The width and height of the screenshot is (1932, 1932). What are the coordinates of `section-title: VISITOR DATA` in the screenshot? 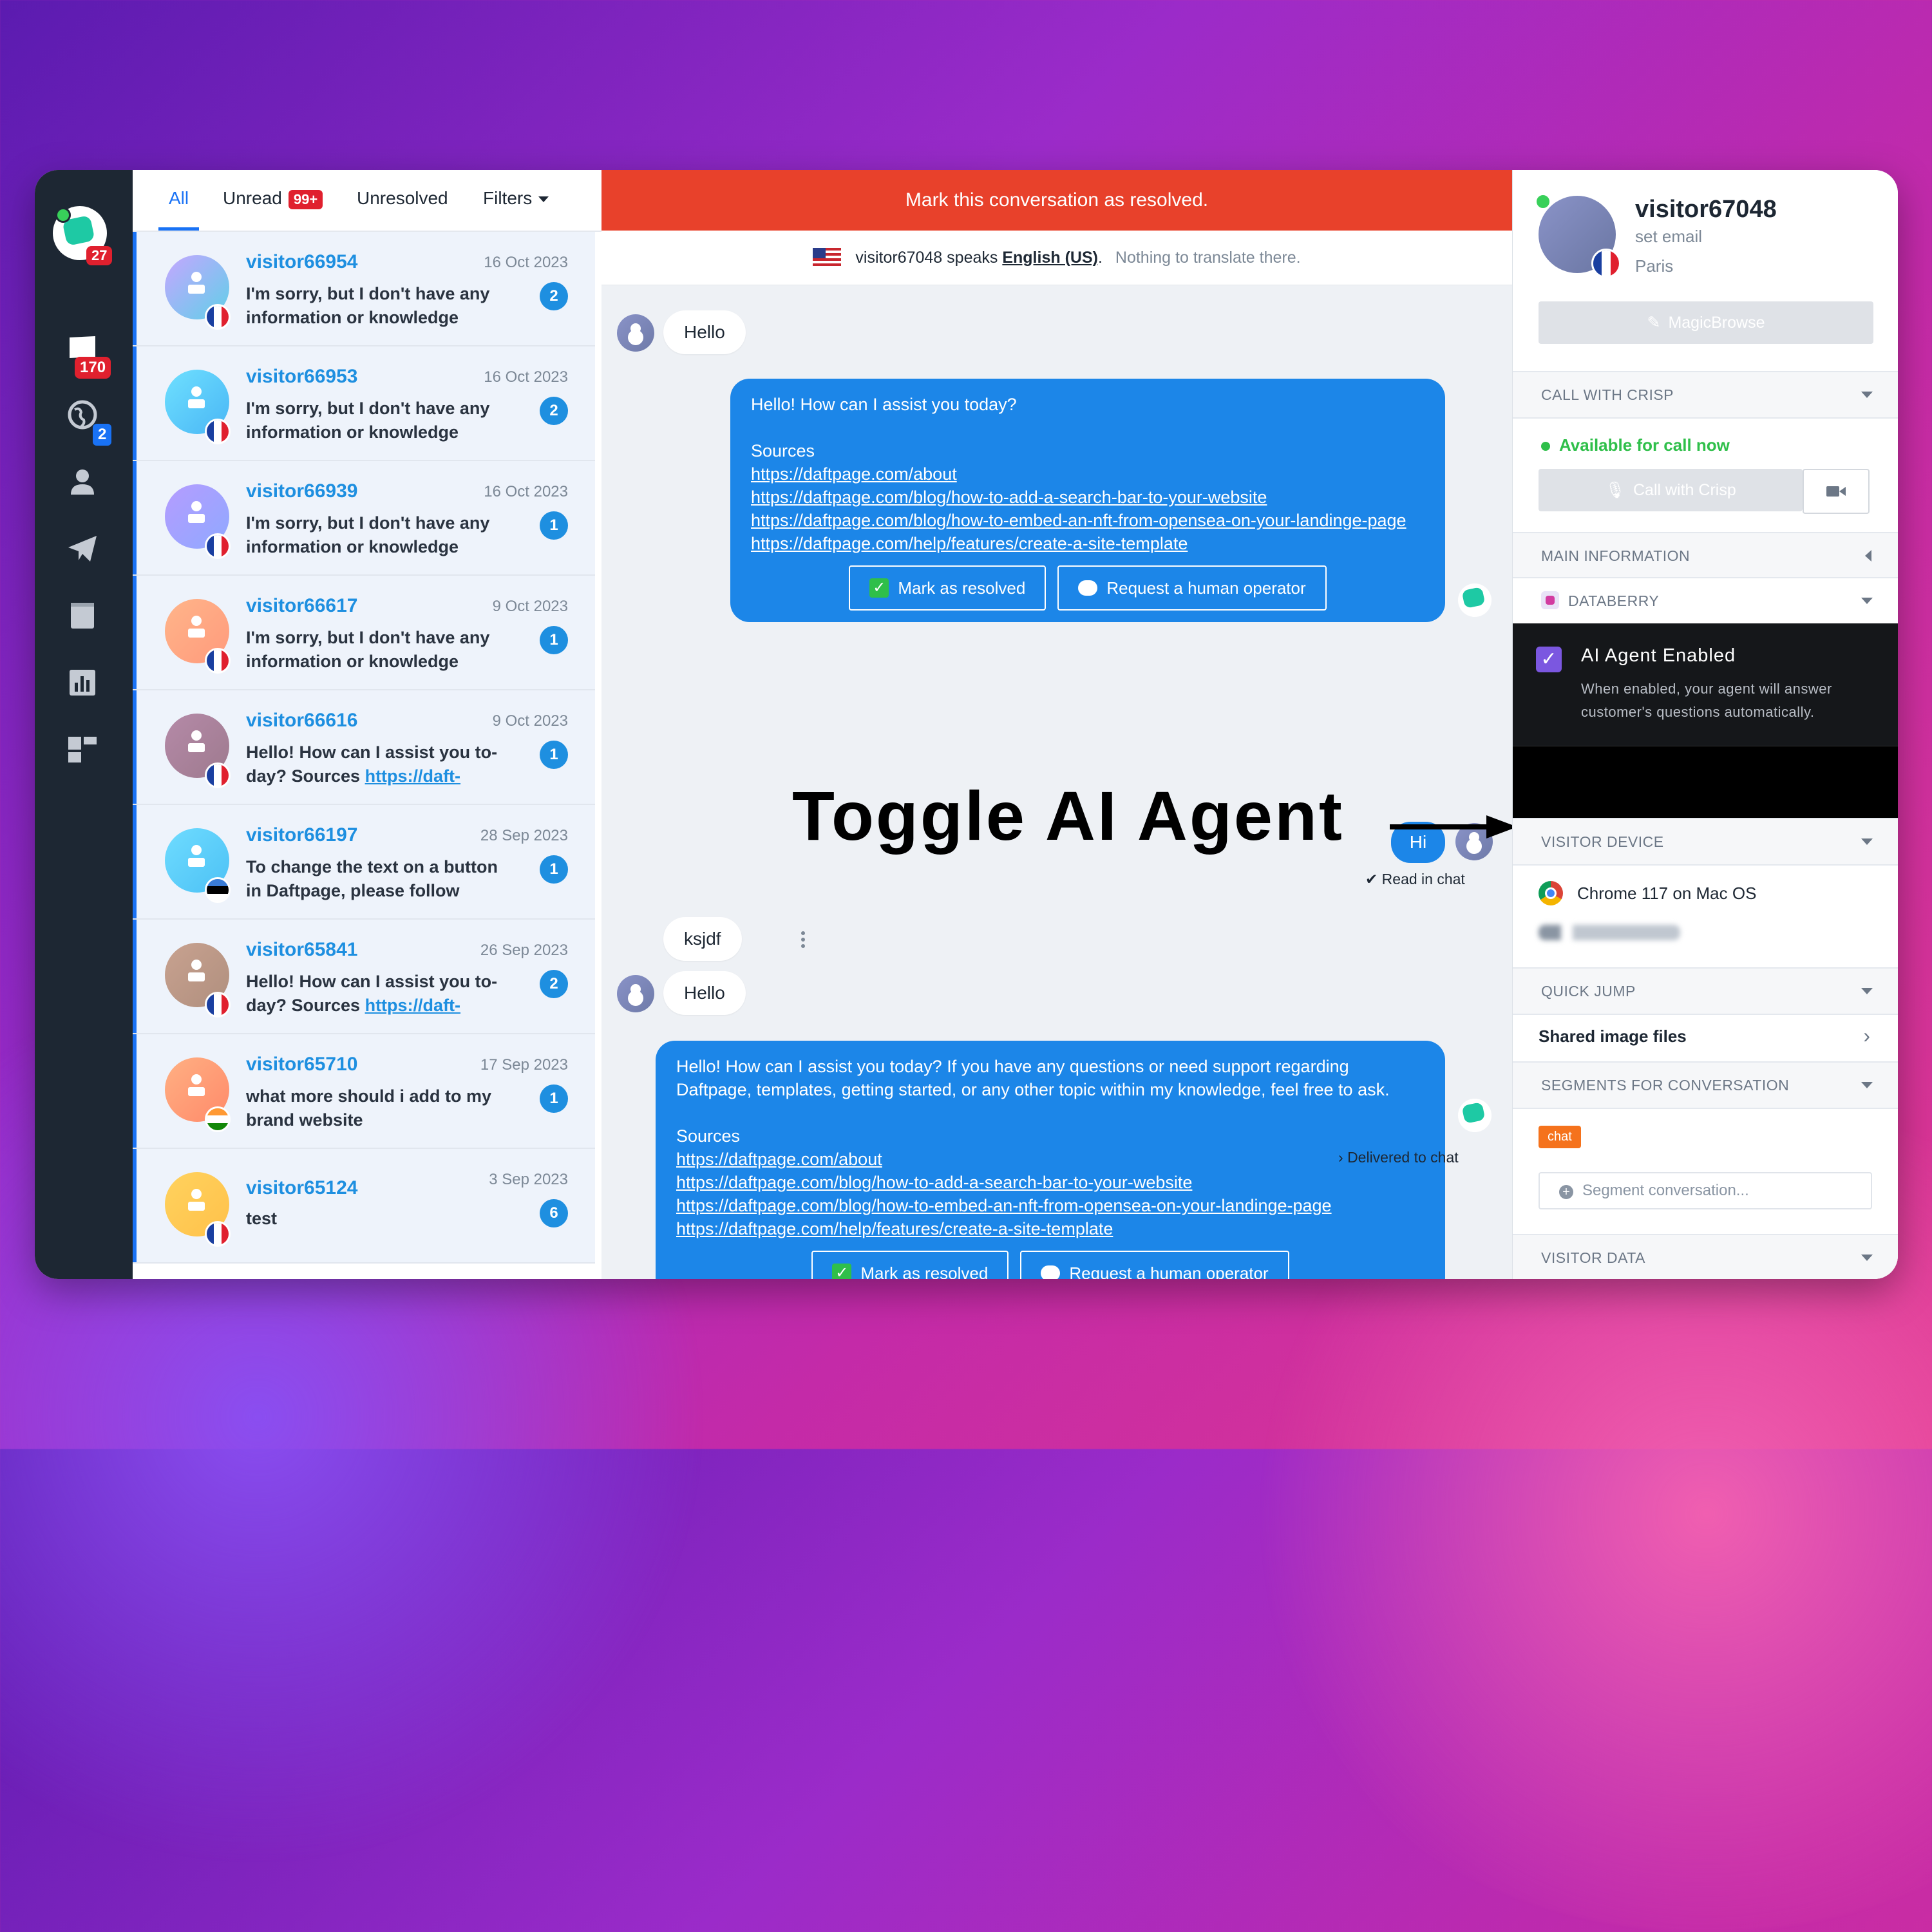 It's located at (1593, 1257).